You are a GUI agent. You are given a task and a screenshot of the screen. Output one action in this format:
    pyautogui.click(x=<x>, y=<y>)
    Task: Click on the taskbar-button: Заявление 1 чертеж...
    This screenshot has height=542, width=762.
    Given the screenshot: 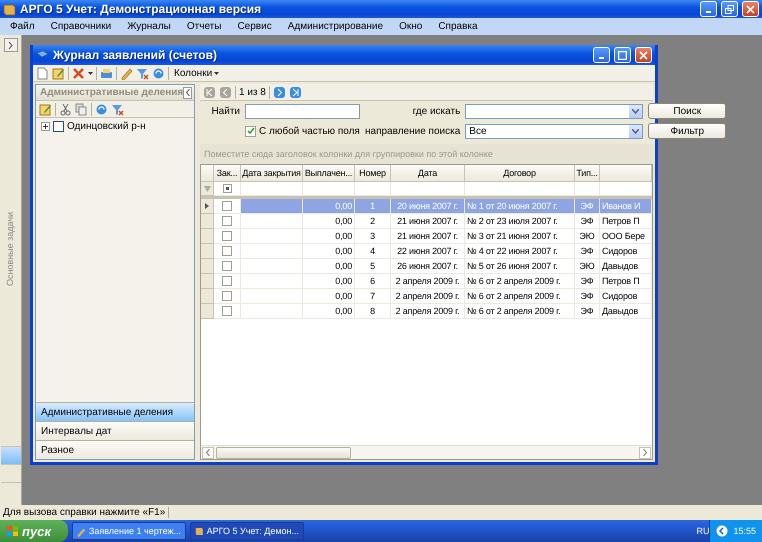 What is the action you would take?
    pyautogui.click(x=129, y=531)
    